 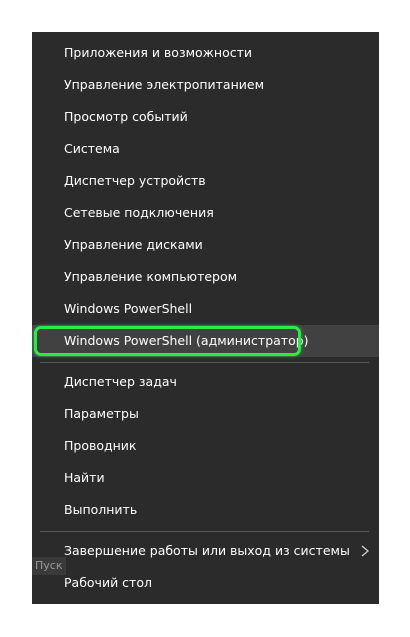 What do you see at coordinates (135, 180) in the screenshot?
I see `menu-item-label: Диспетчер устройств` at bounding box center [135, 180].